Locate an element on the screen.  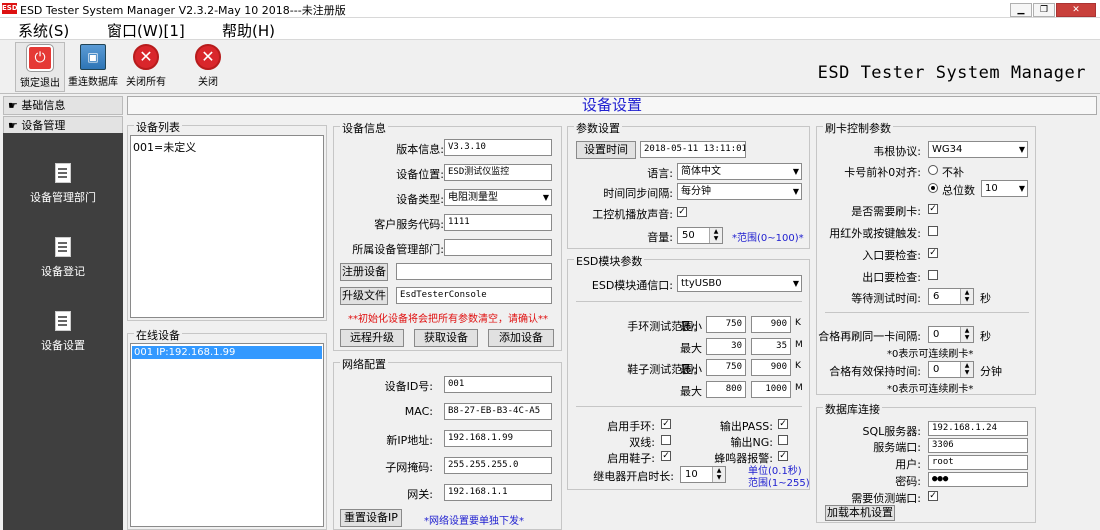
need-card-checkbox: ✓ is located at coordinates (933, 209).